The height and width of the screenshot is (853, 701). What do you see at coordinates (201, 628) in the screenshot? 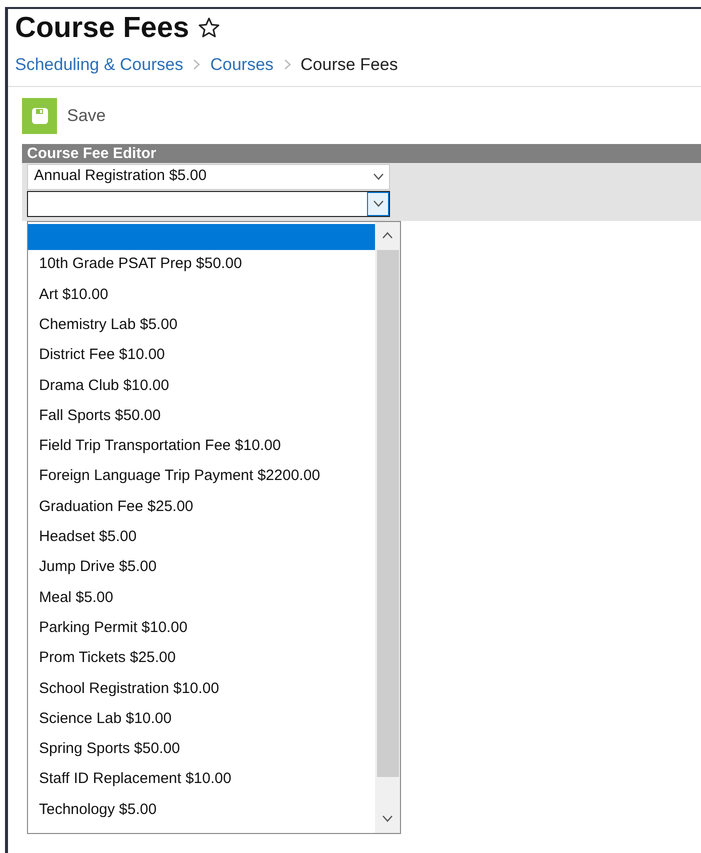
I see `dropdown-option: Parking Permit $10.00` at bounding box center [201, 628].